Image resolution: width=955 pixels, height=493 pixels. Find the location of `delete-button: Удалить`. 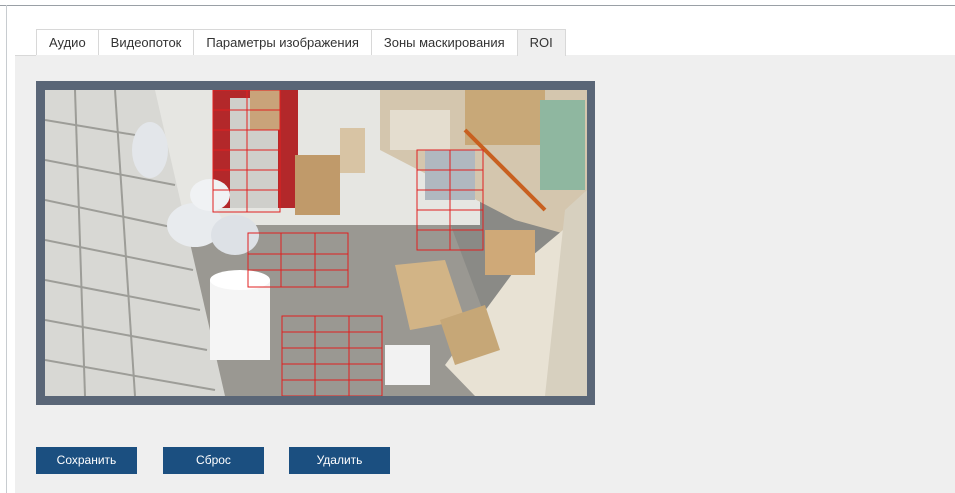

delete-button: Удалить is located at coordinates (339, 460).